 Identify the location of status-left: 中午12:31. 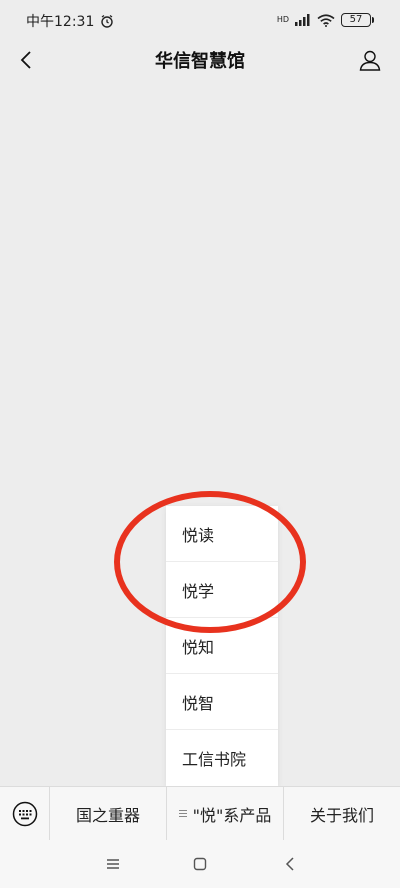
(70, 21).